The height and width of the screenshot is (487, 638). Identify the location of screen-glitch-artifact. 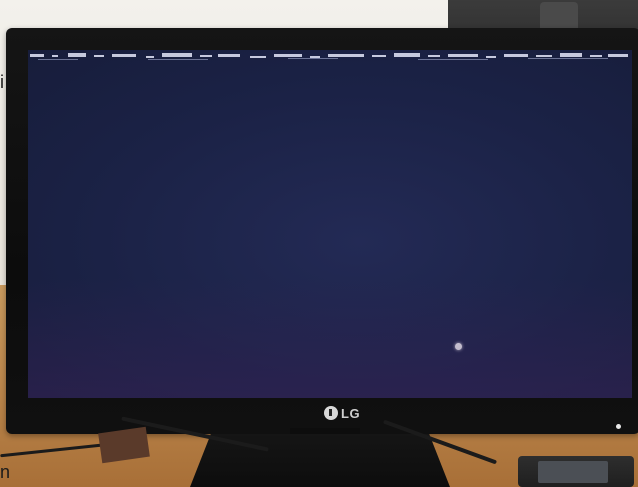
(329, 56).